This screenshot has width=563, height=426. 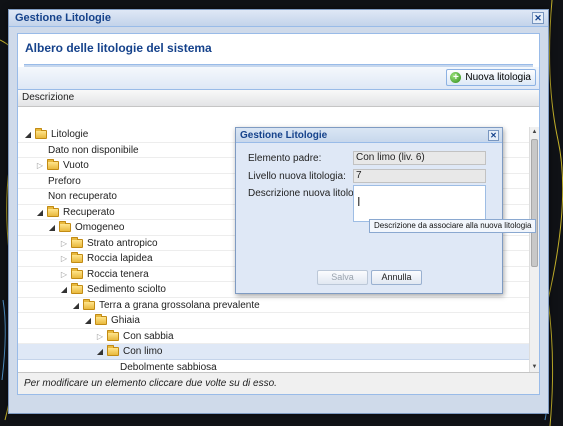 What do you see at coordinates (273, 305) in the screenshot?
I see `tree-row: ◢ Terra a grana grossolana prevalente` at bounding box center [273, 305].